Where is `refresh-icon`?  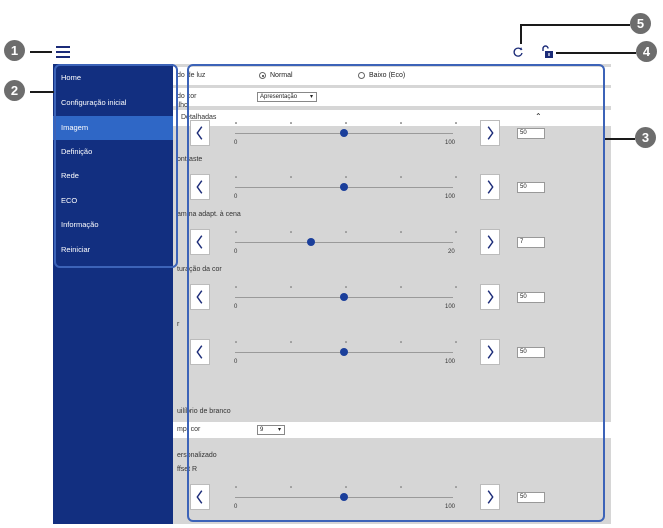 refresh-icon is located at coordinates (518, 52).